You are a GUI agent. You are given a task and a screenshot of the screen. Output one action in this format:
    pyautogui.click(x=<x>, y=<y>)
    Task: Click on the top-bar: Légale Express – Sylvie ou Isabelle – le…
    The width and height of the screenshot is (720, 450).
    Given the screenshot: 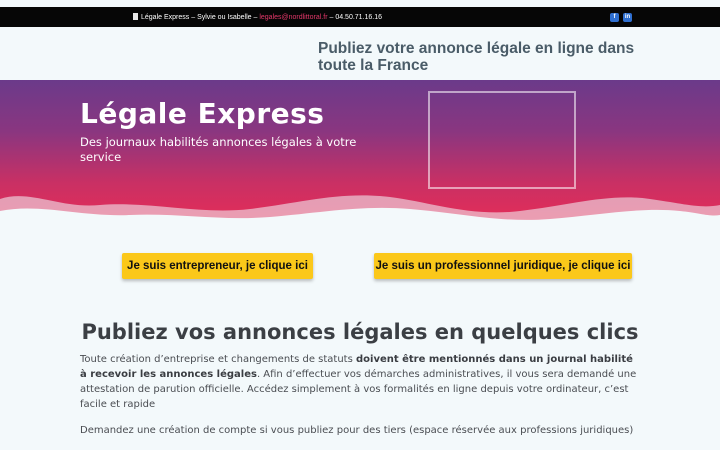 What is the action you would take?
    pyautogui.click(x=360, y=17)
    